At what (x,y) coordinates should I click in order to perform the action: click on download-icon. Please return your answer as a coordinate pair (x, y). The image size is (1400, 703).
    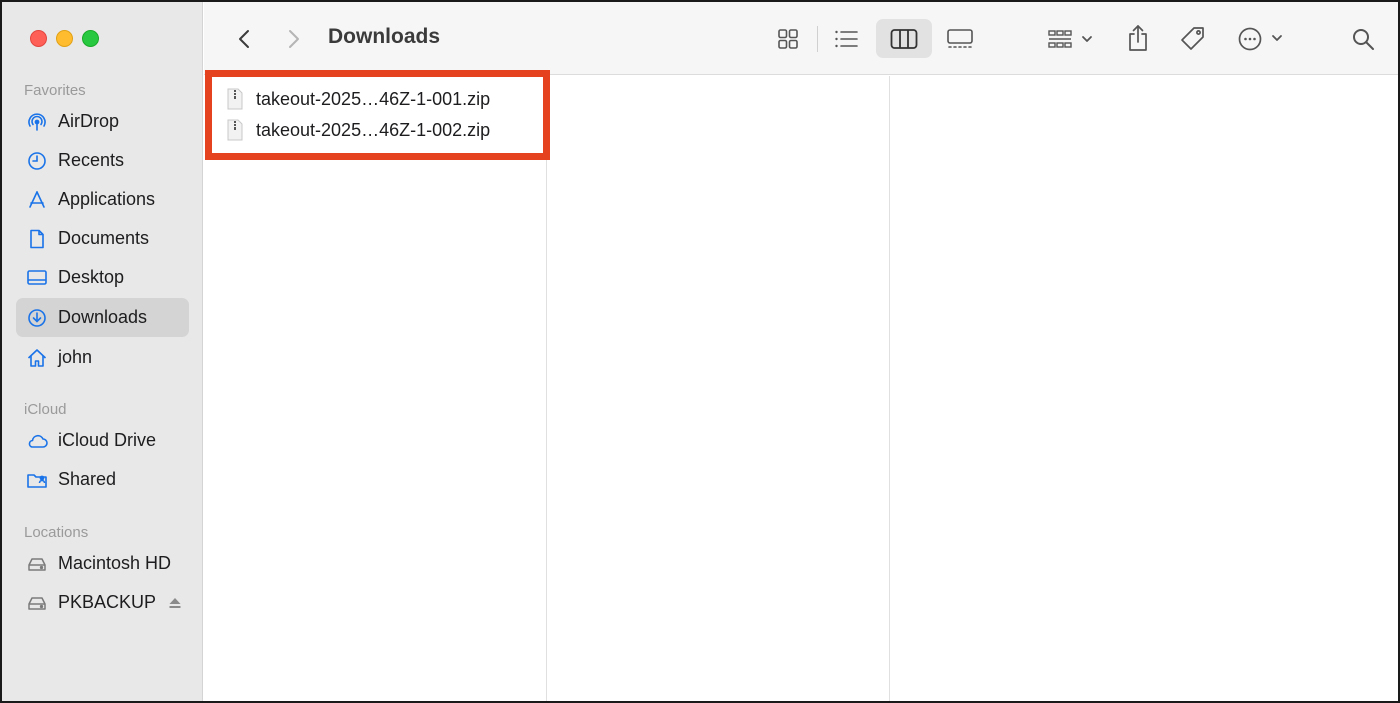
    Looking at the image, I should click on (37, 318).